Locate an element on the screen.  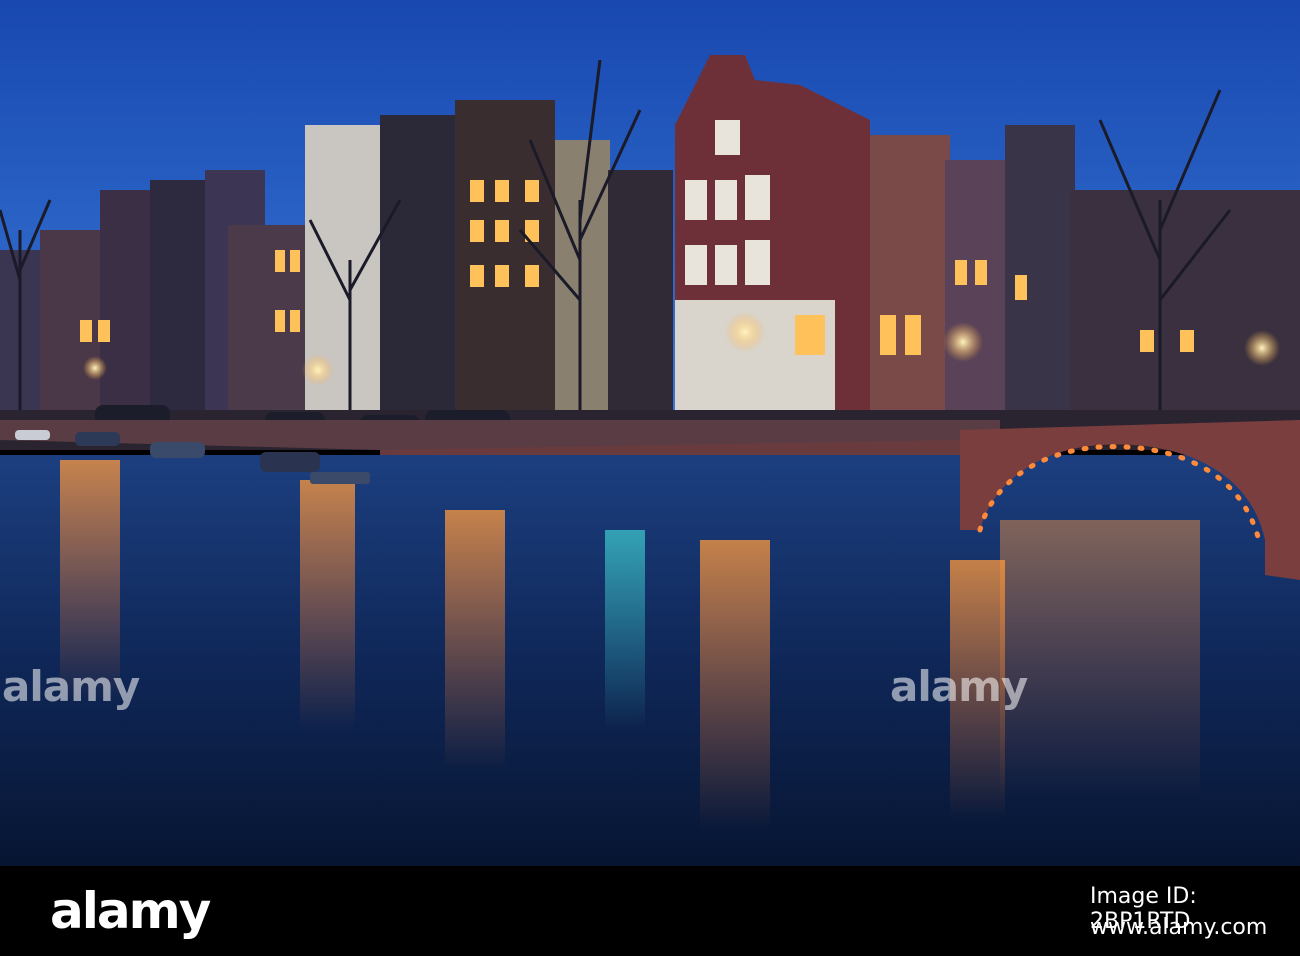
red-gabled-house is located at coordinates (772, 235).